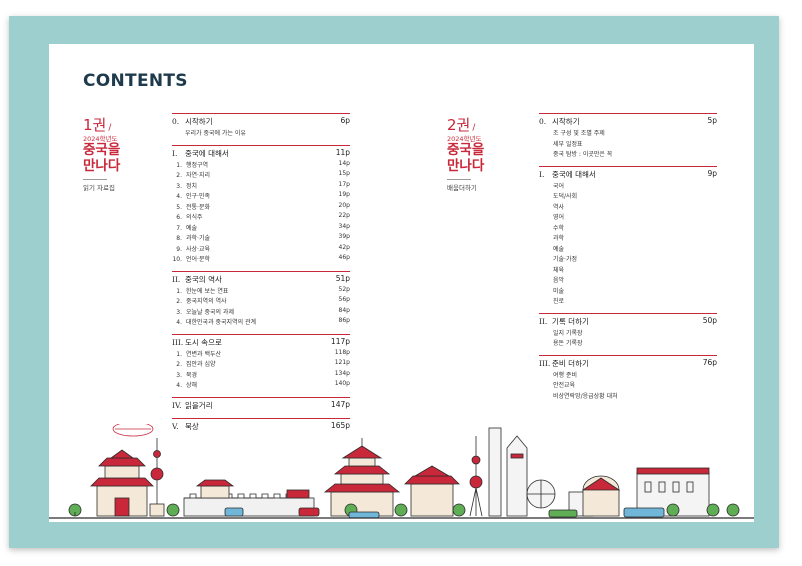  Describe the element at coordinates (344, 215) in the screenshot. I see `item-page: 22p` at that location.